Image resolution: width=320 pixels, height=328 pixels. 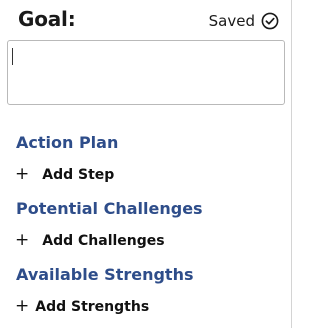 I want to click on save-status: Saved, so click(x=244, y=21).